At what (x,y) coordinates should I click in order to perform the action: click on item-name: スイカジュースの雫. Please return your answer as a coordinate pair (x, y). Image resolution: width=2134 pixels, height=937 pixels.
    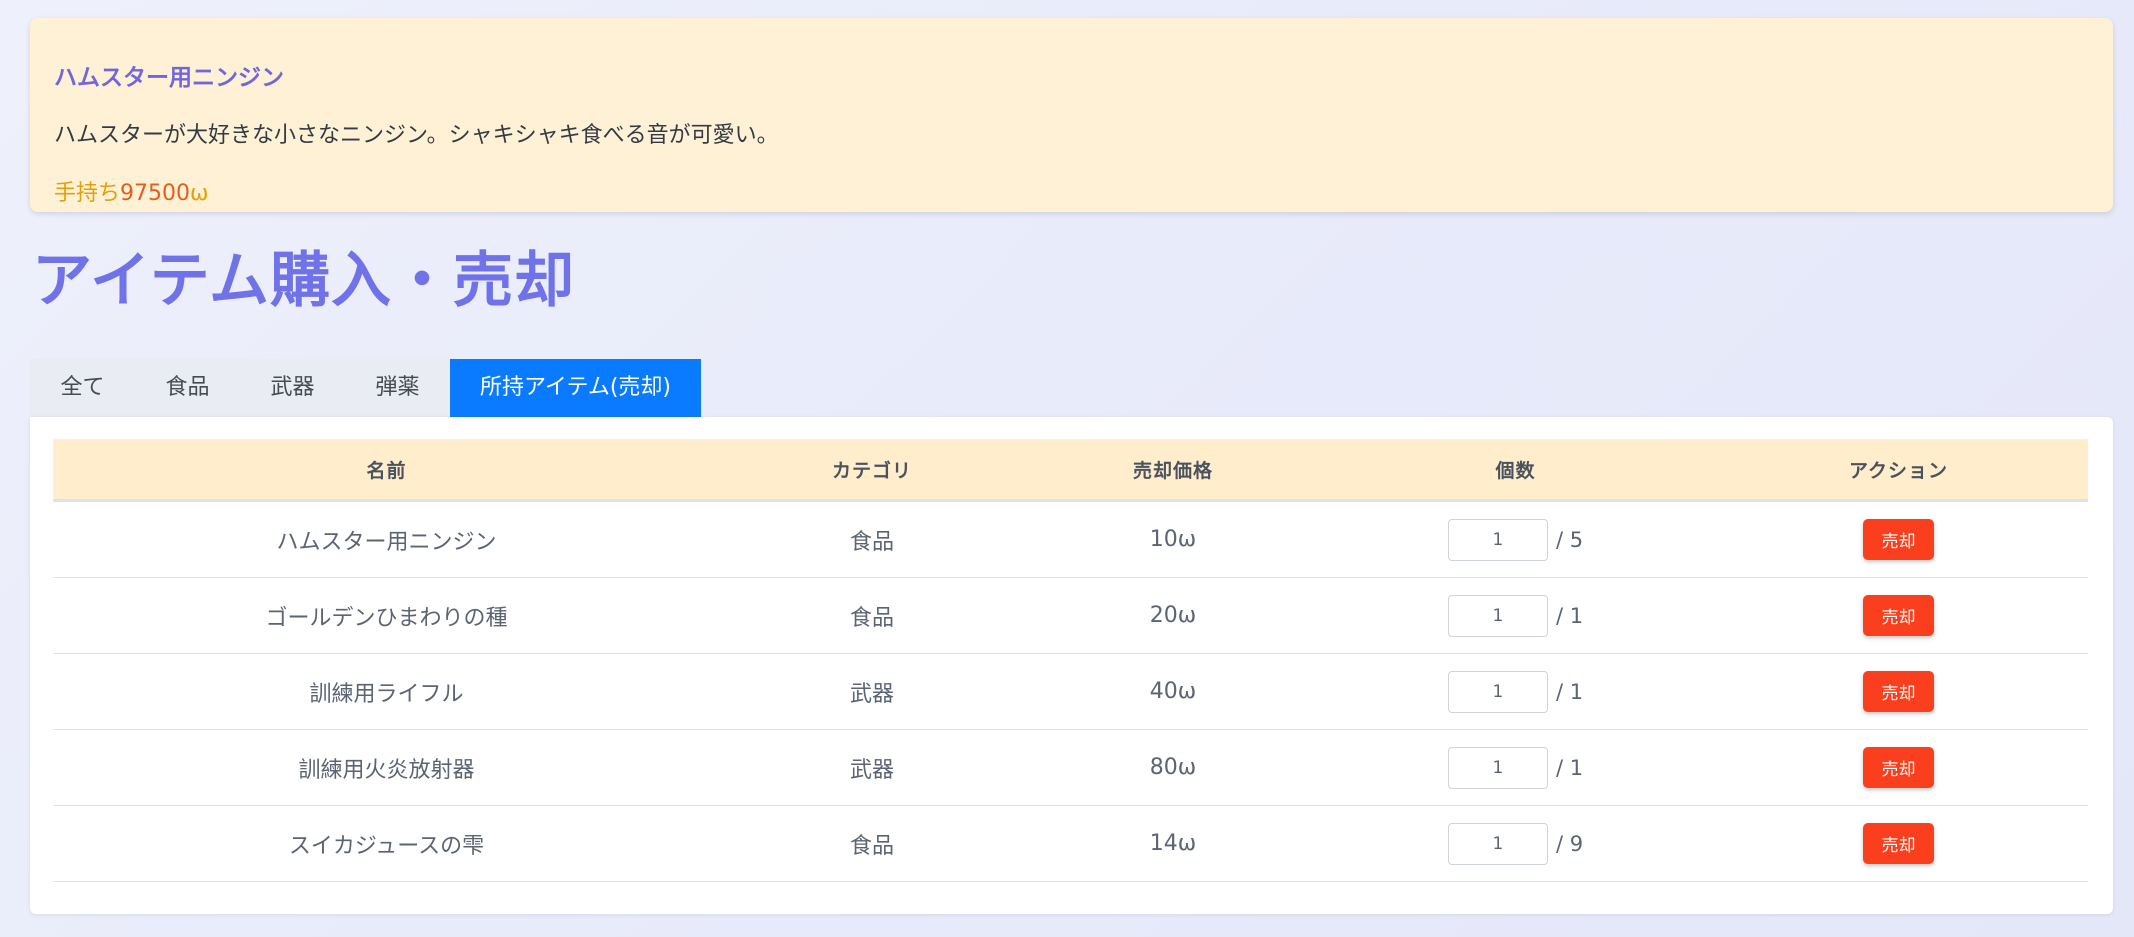
    Looking at the image, I should click on (386, 843).